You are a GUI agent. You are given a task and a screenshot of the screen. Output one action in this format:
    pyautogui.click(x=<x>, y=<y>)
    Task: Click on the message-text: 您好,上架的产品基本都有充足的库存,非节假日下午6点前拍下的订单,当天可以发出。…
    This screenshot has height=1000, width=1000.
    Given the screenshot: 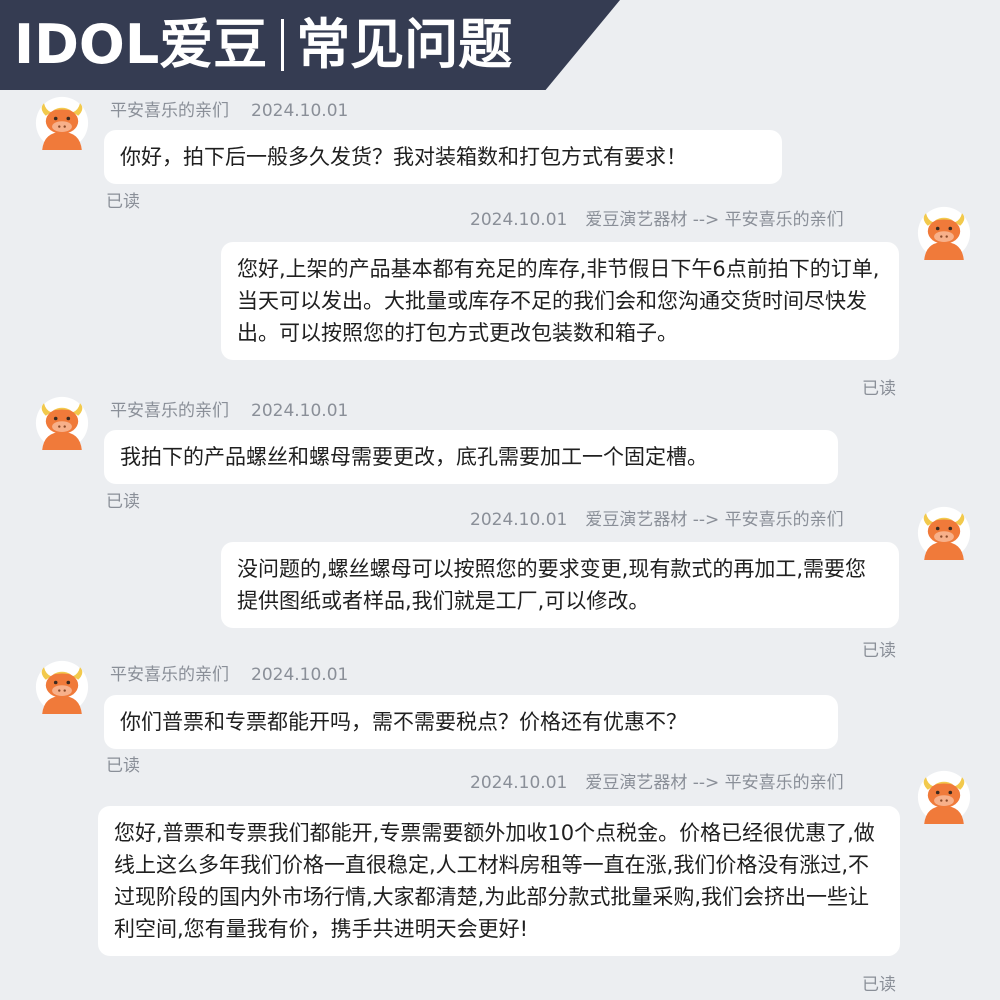 What is the action you would take?
    pyautogui.click(x=558, y=301)
    